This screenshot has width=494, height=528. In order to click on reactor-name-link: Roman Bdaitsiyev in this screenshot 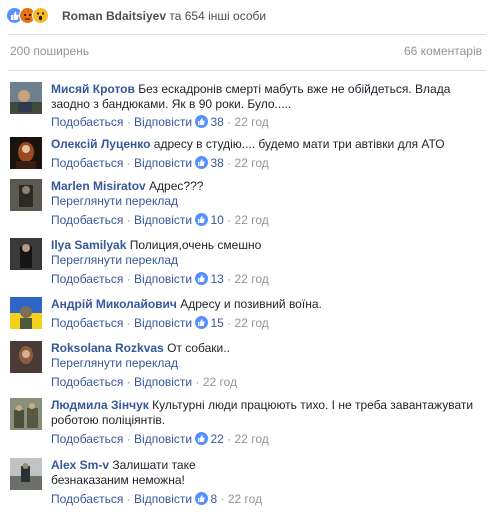, I will do `click(114, 16)`.